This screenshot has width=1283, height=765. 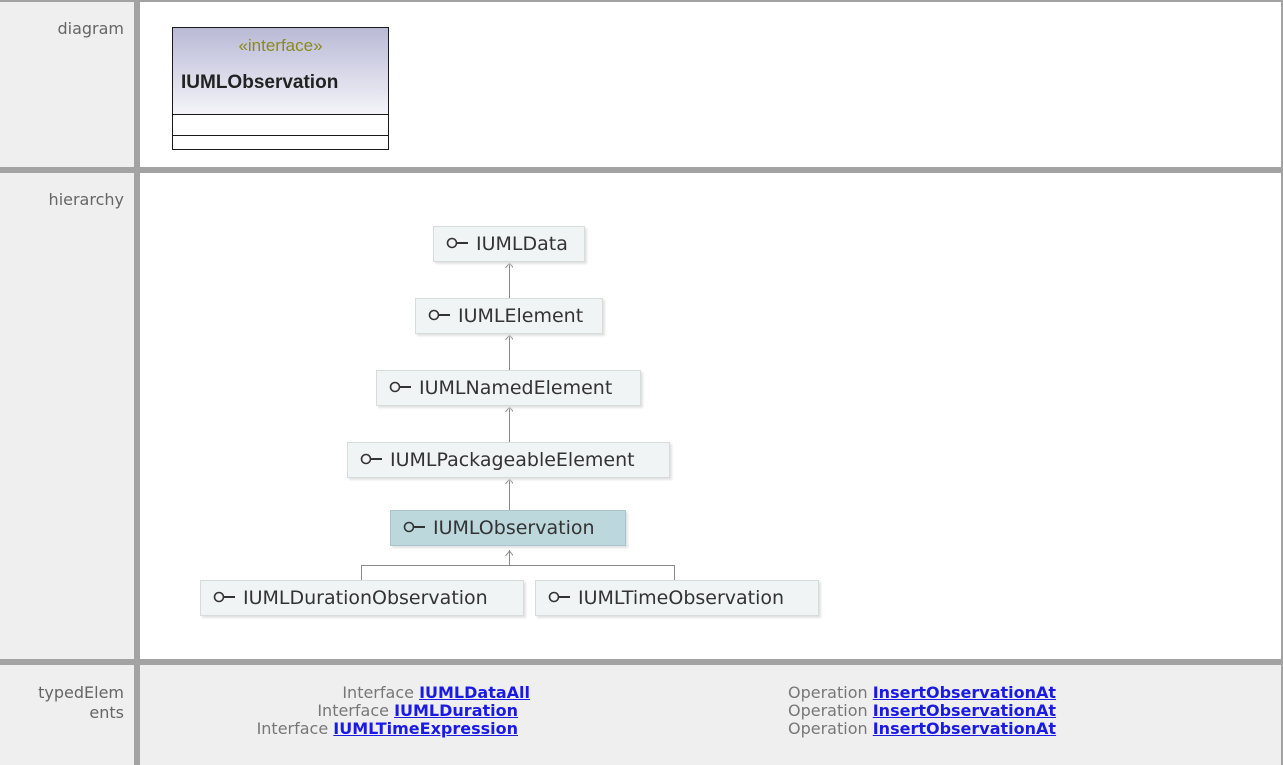 What do you see at coordinates (512, 460) in the screenshot?
I see `node-label: IUMLPackageableElement` at bounding box center [512, 460].